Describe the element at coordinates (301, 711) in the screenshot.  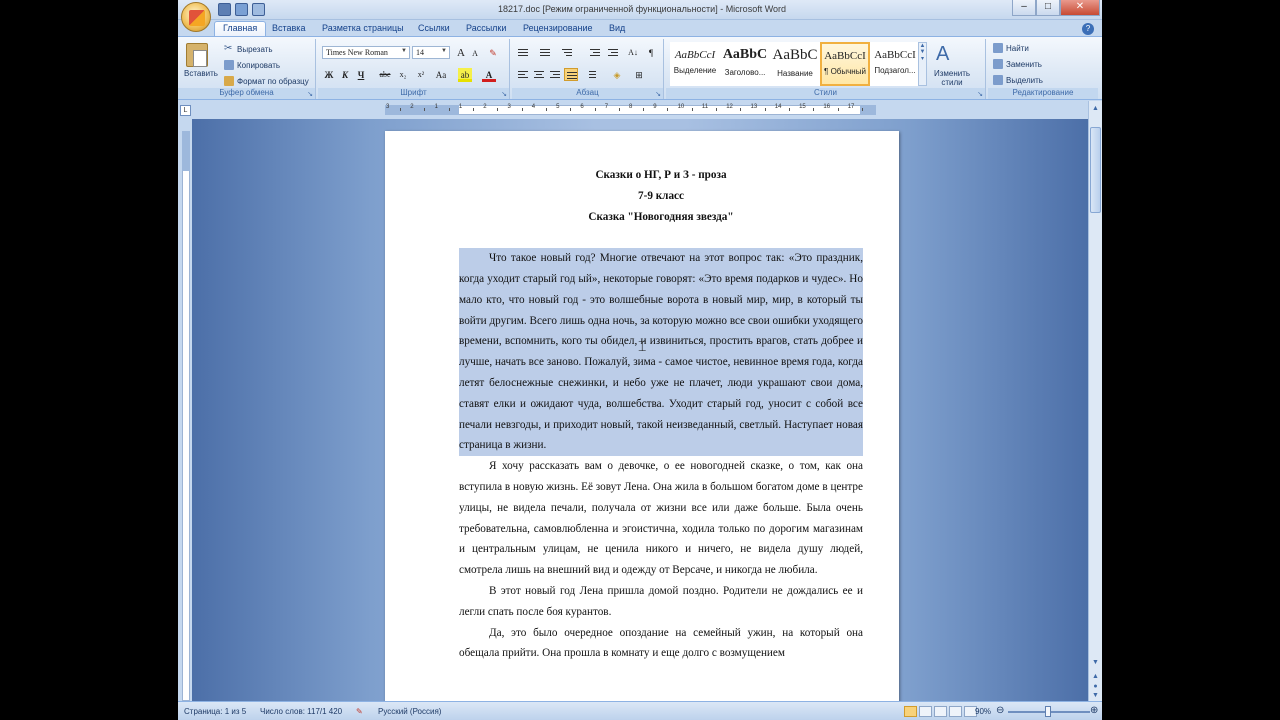
I see `word-count: Число слов: 117/1 420` at that location.